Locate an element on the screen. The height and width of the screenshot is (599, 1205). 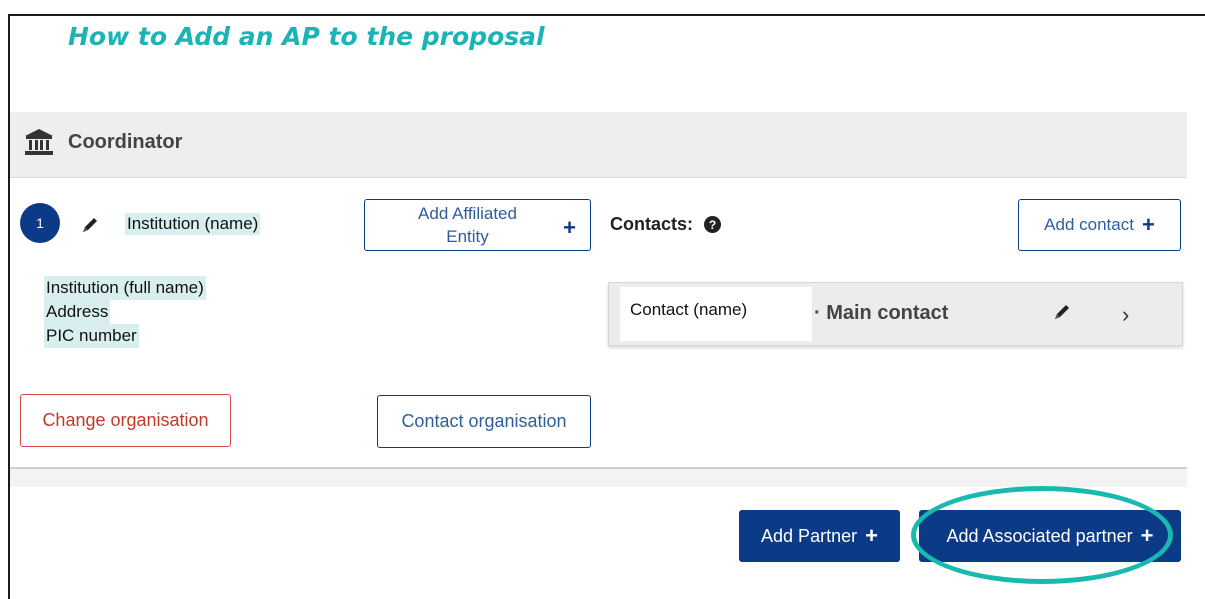
add-partner-label: Add Partner is located at coordinates (809, 535).